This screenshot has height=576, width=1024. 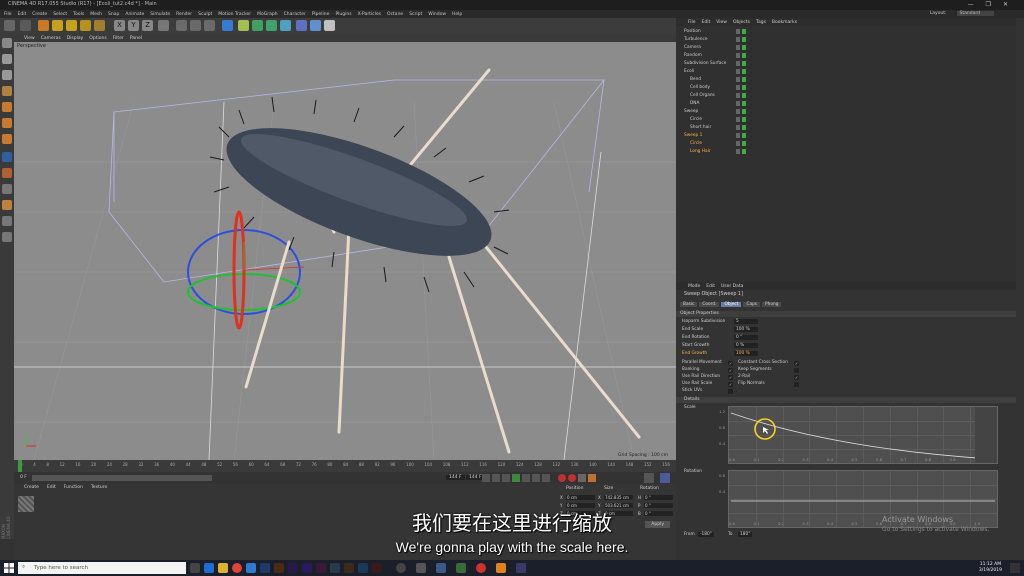 I want to click on menu-item: Help, so click(x=457, y=14).